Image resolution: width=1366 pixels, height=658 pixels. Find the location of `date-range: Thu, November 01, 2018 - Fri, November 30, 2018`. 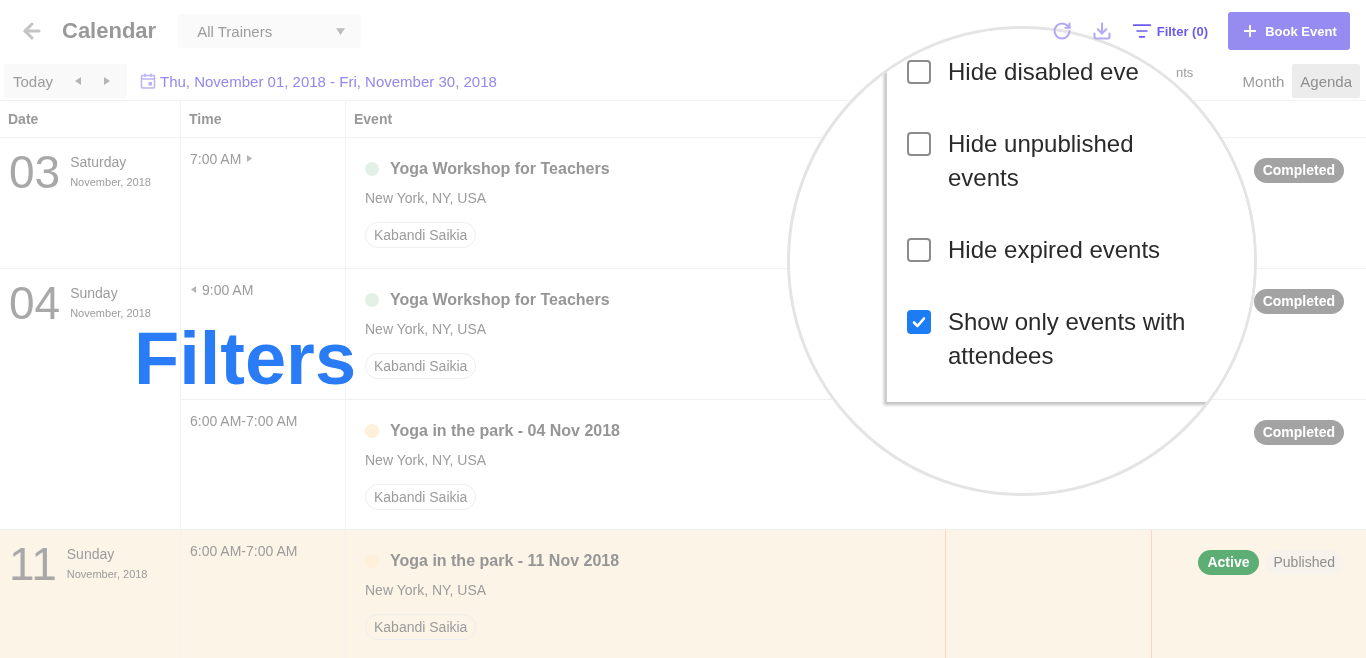

date-range: Thu, November 01, 2018 - Fri, November 30, 2018 is located at coordinates (328, 81).